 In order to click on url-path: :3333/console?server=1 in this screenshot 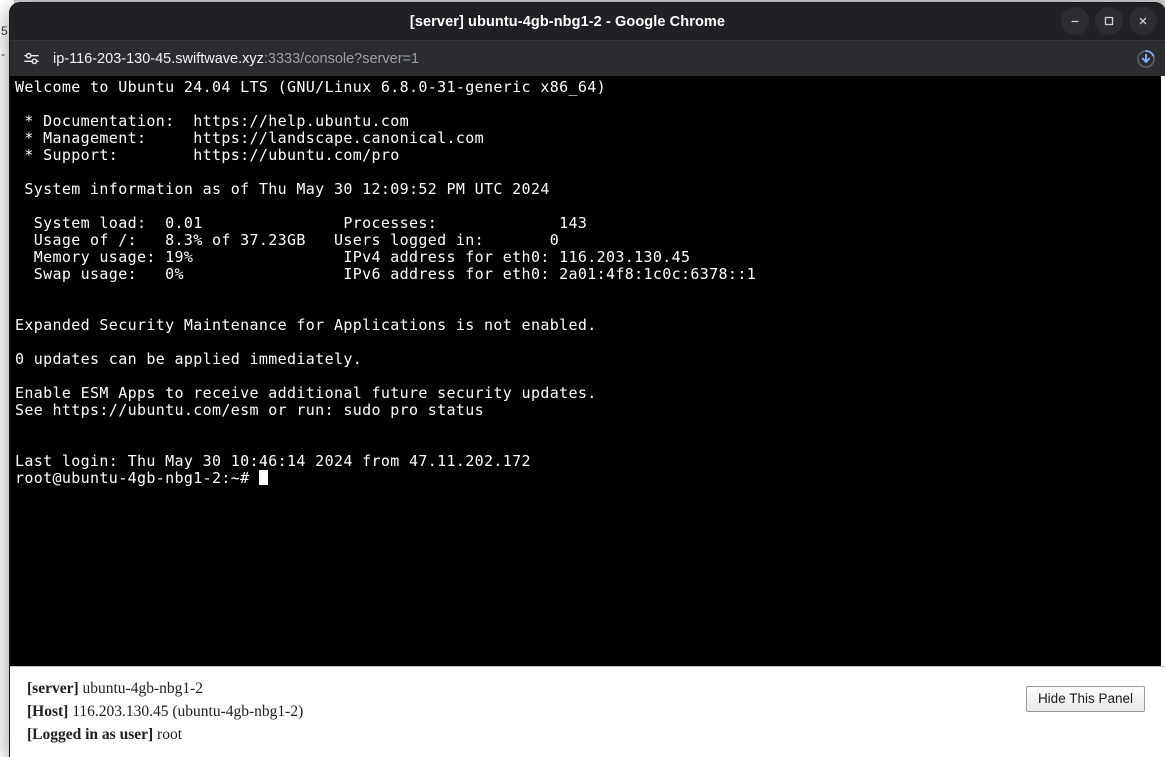, I will do `click(341, 58)`.